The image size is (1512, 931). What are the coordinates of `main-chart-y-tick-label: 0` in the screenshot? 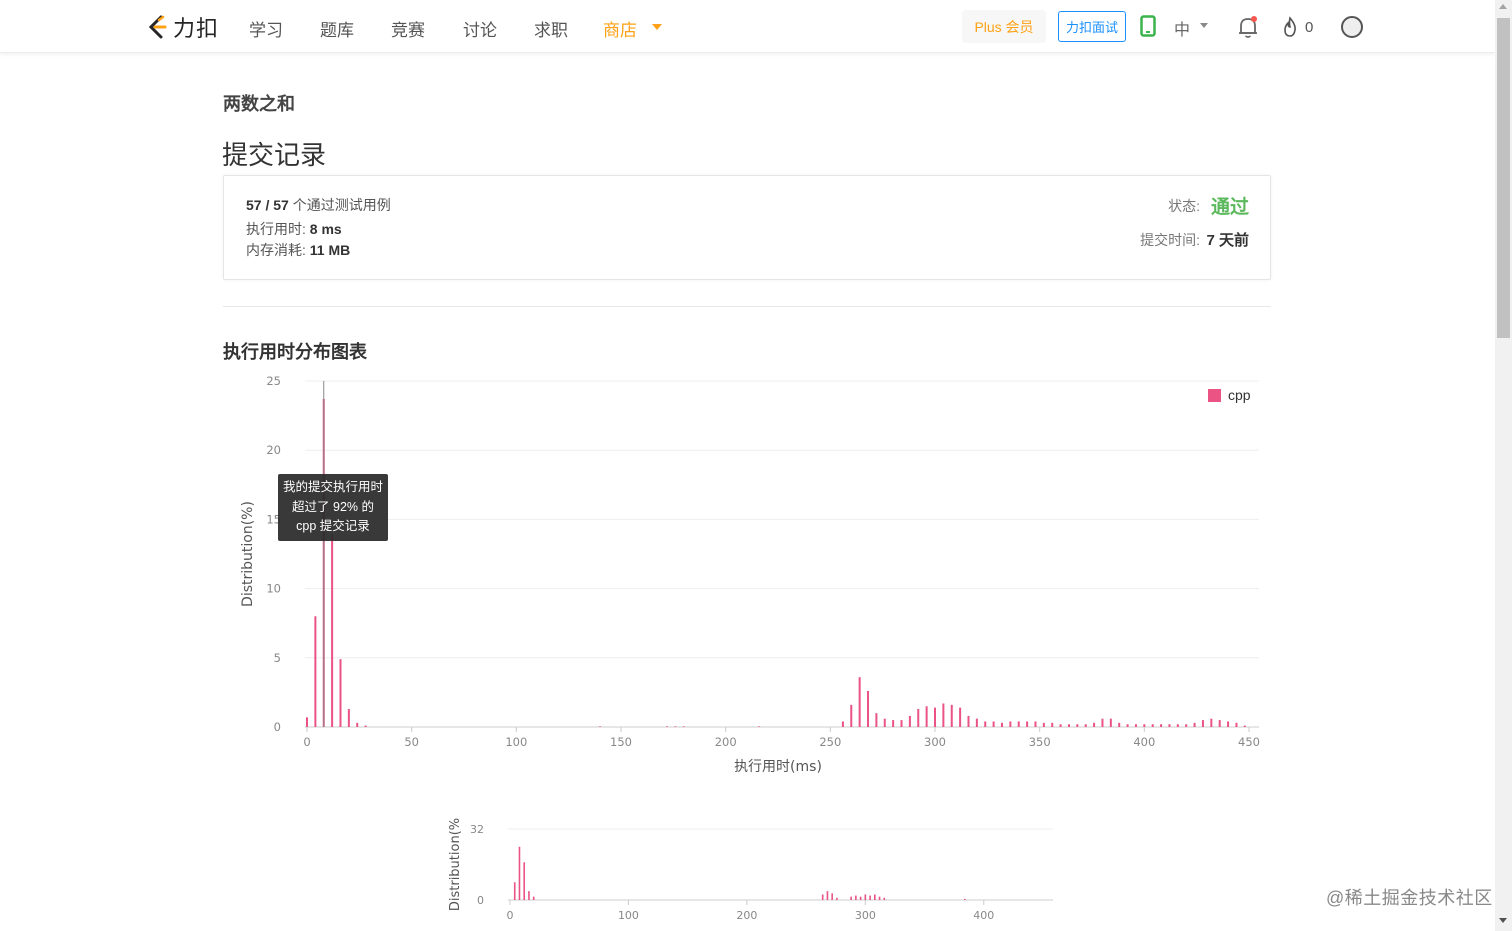 It's located at (277, 727).